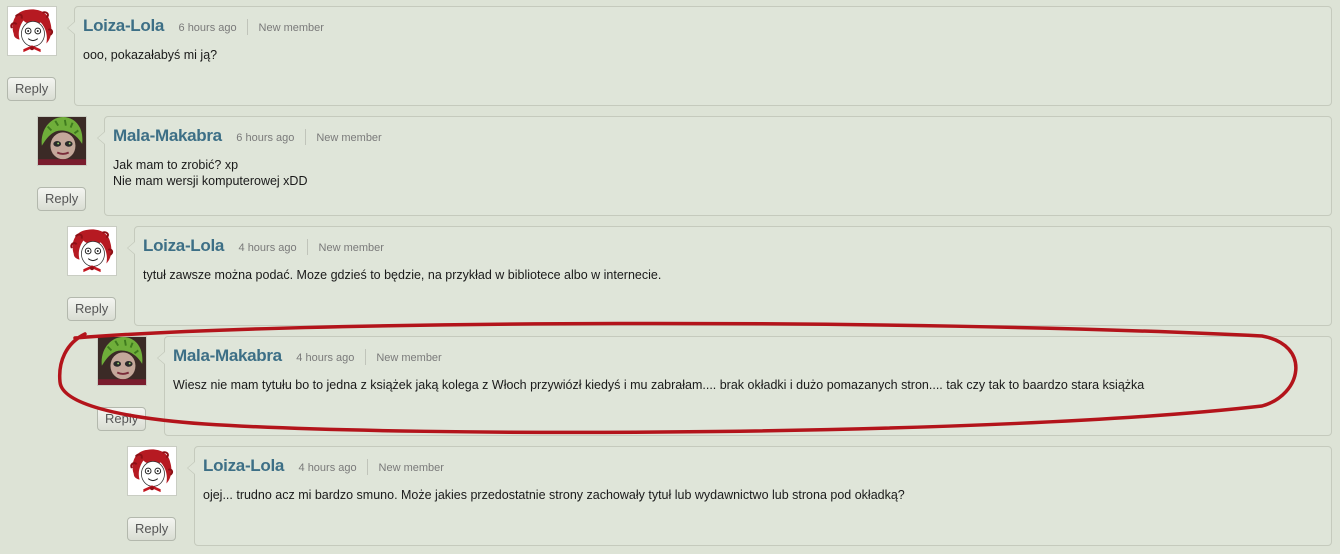 The image size is (1340, 554). I want to click on comment-meta: Loiza-Lola 6 hours ago New member, so click(203, 26).